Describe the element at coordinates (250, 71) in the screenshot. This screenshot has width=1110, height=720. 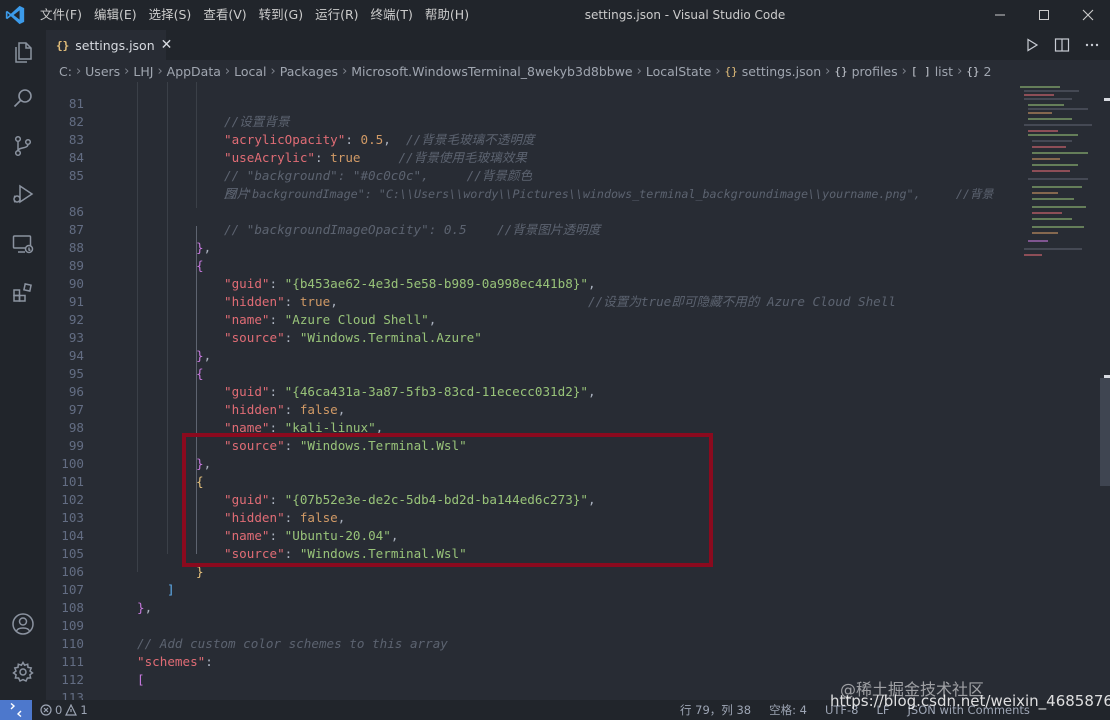
I see `breadcrumb-item: Local` at that location.